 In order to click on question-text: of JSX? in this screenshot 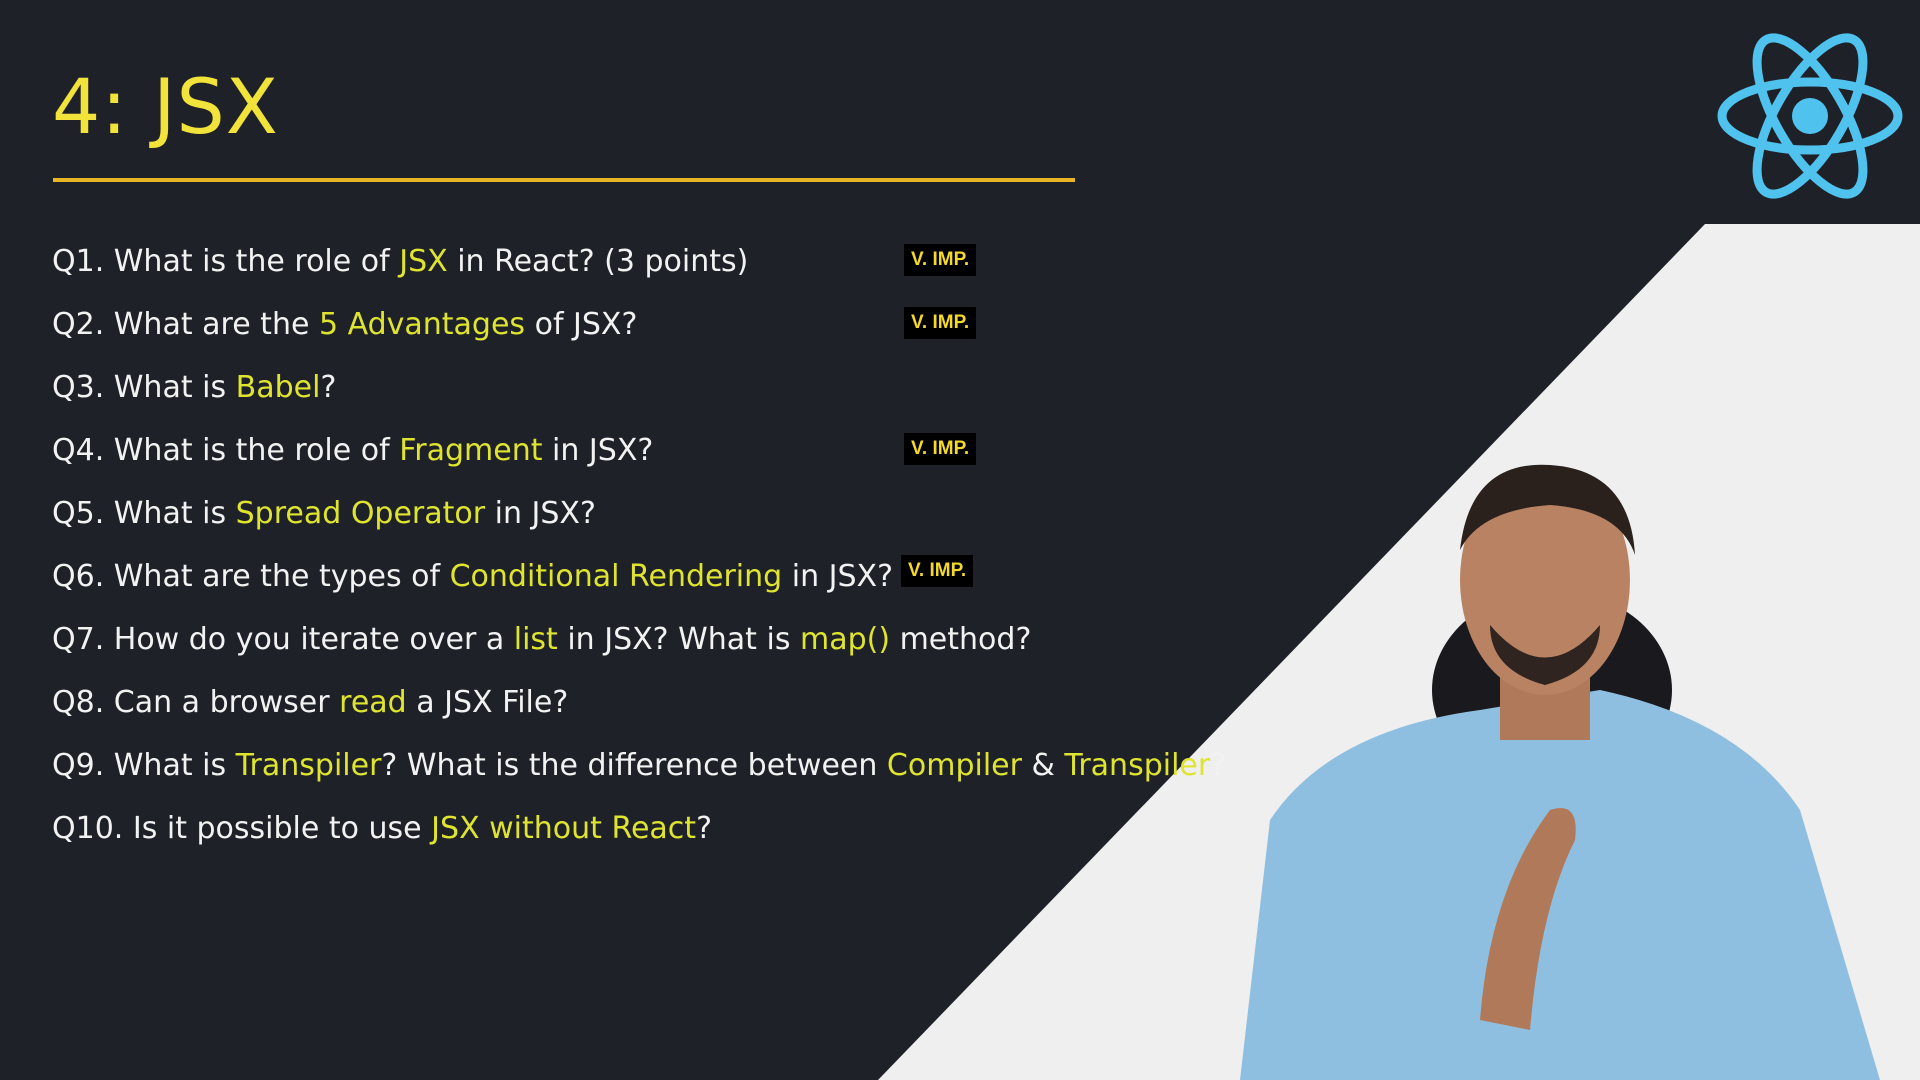, I will do `click(581, 324)`.